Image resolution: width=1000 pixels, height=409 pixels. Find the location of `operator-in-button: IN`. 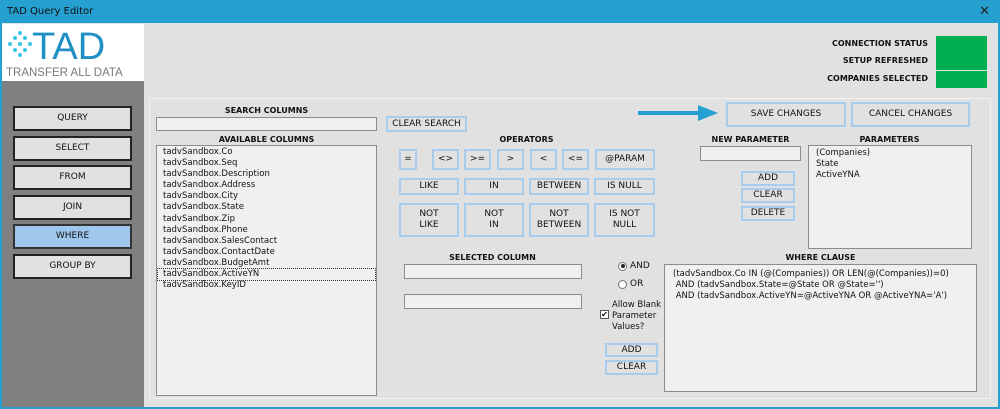

operator-in-button: IN is located at coordinates (494, 186).